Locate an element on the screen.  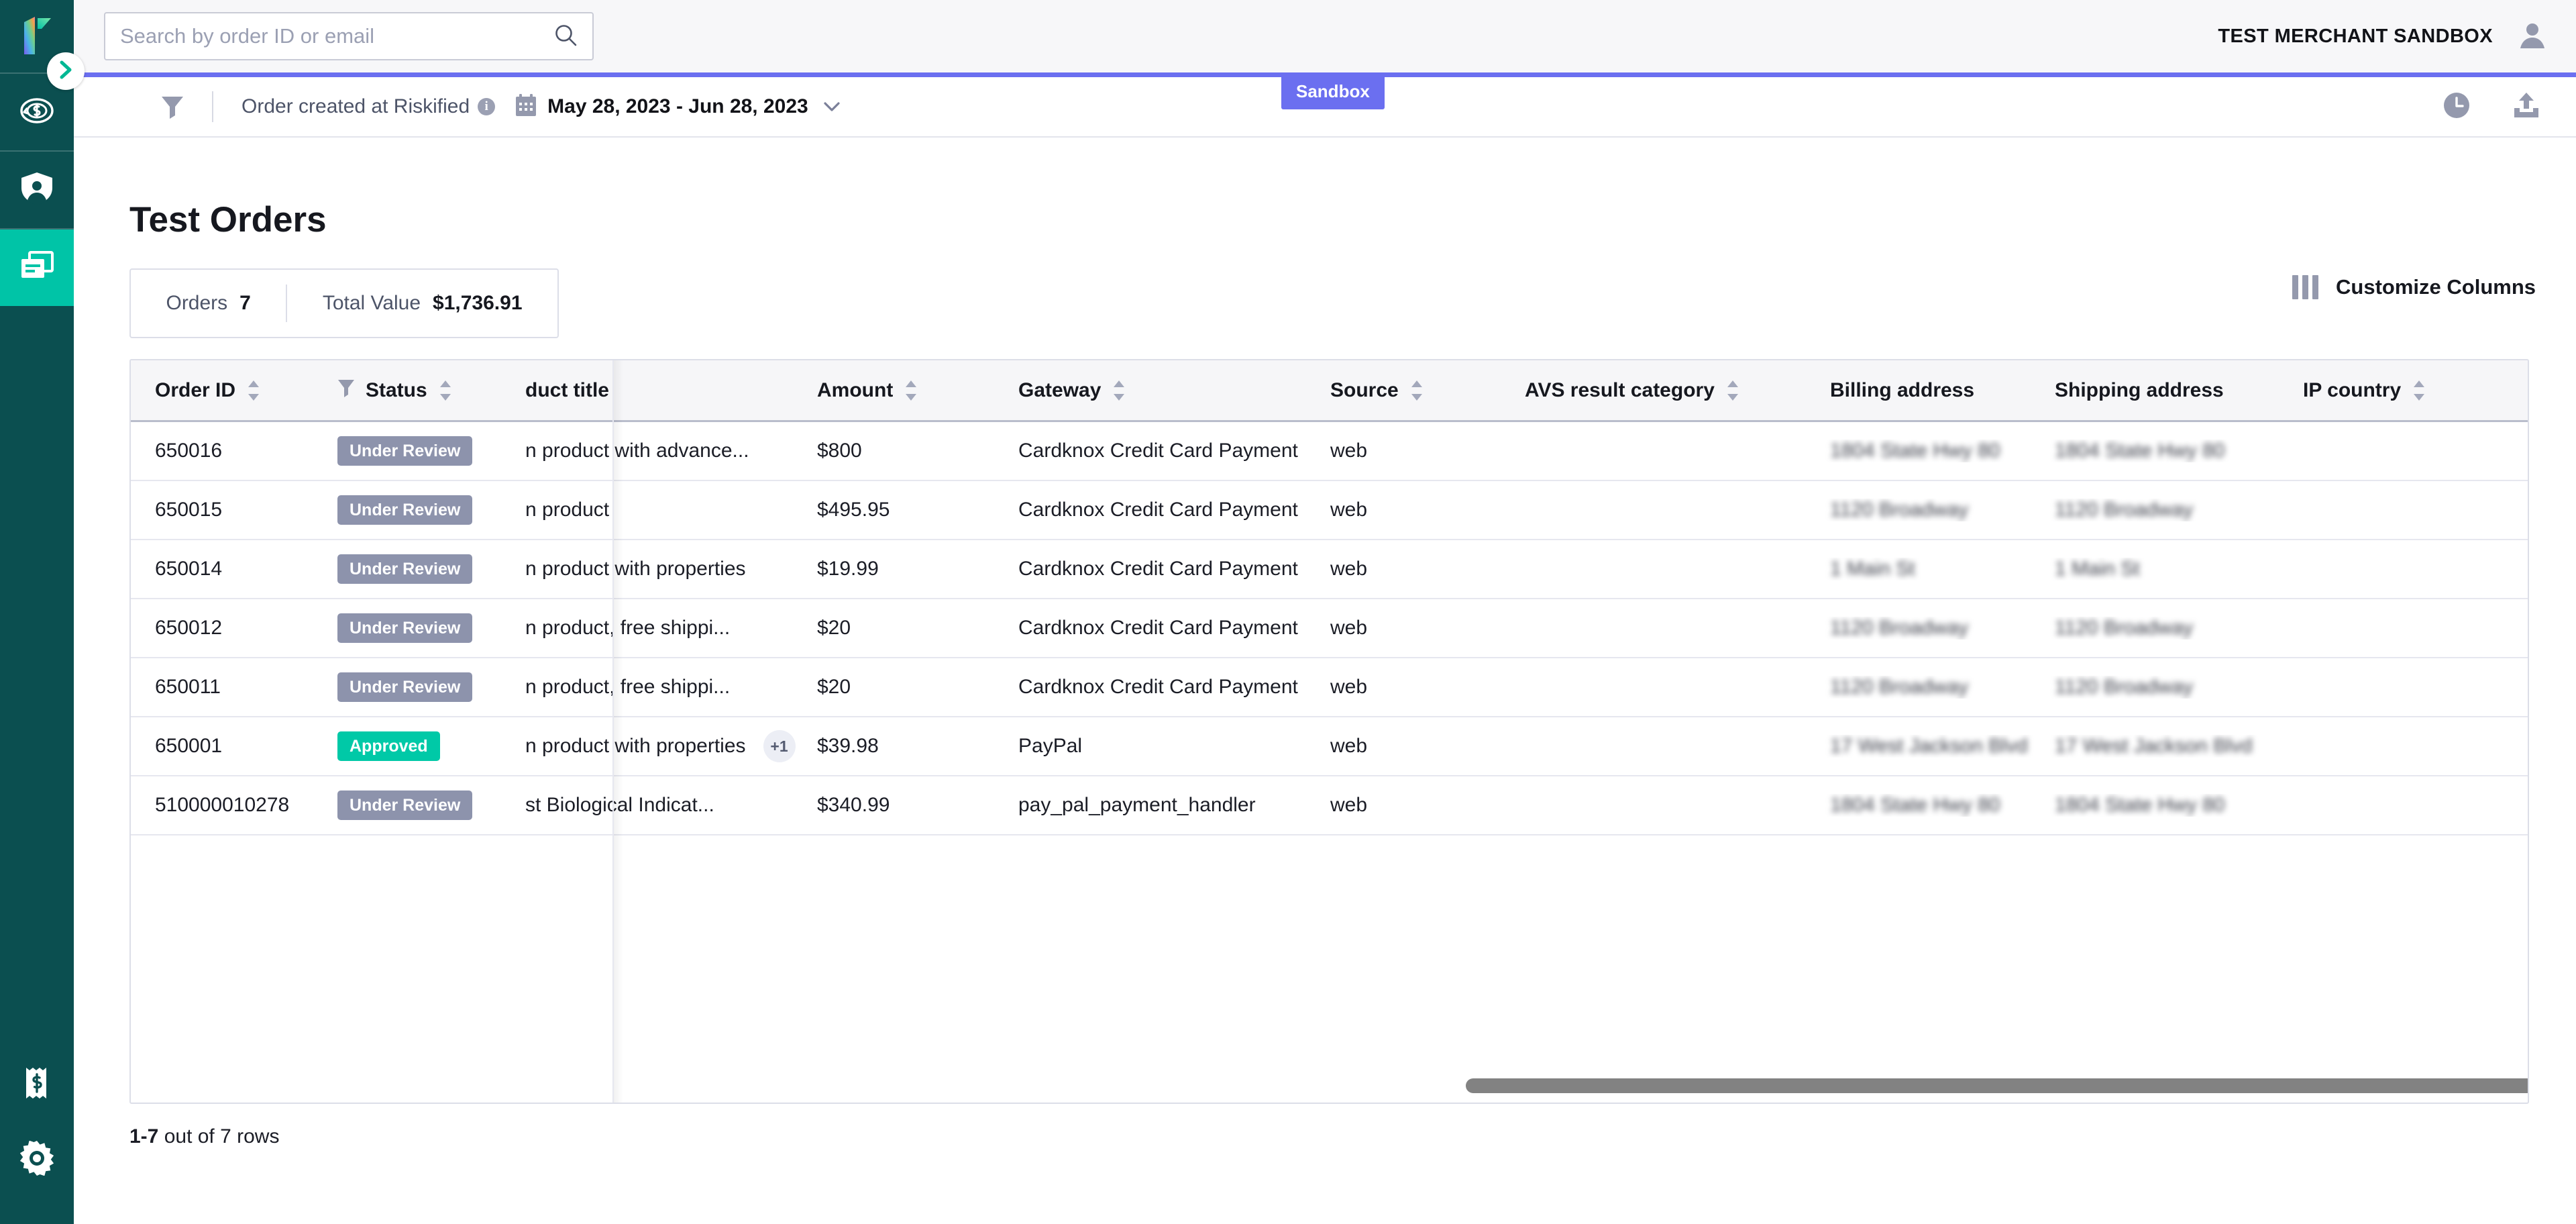
summary-card: Orders 7 Total Value $1,736.91 is located at coordinates (344, 303).